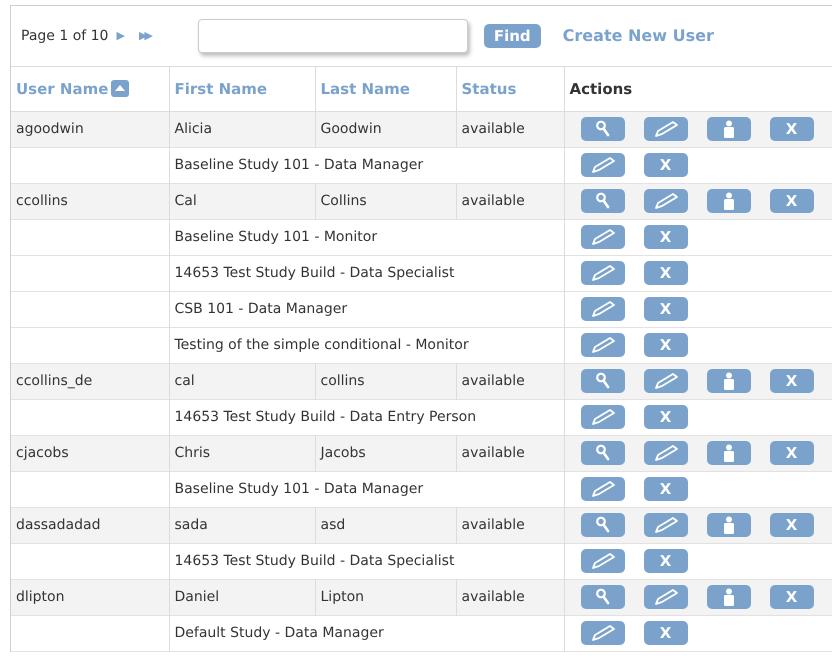 Image resolution: width=832 pixels, height=668 pixels. I want to click on first-name: Alicia, so click(242, 129).